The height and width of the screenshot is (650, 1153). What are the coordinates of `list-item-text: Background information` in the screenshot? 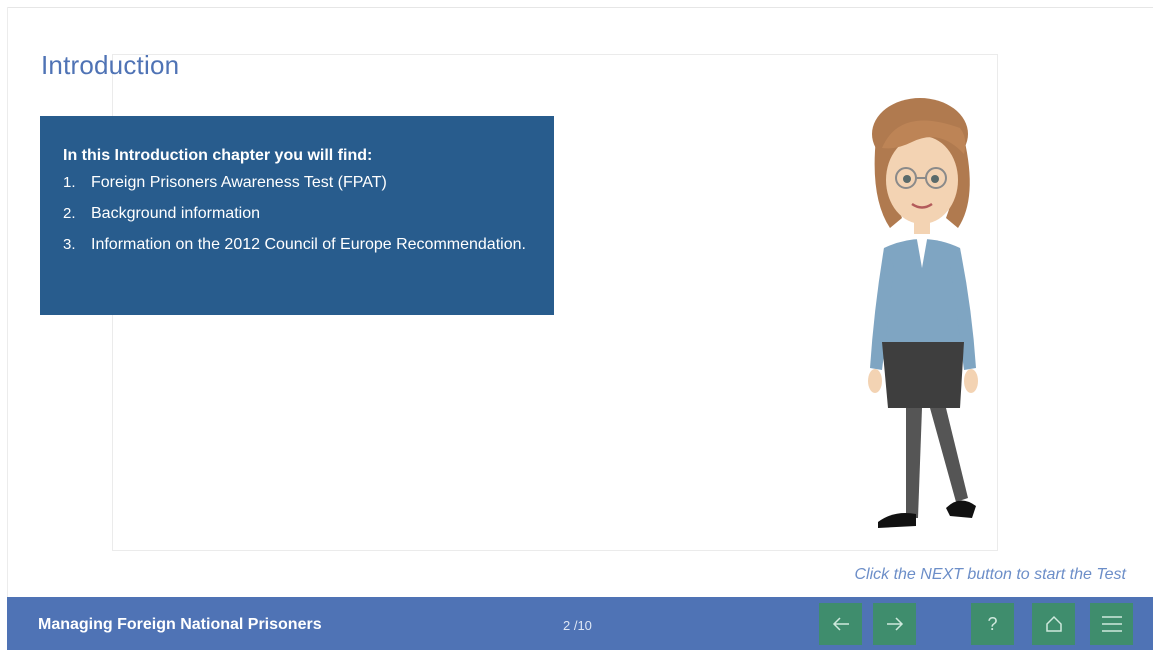 It's located at (175, 213).